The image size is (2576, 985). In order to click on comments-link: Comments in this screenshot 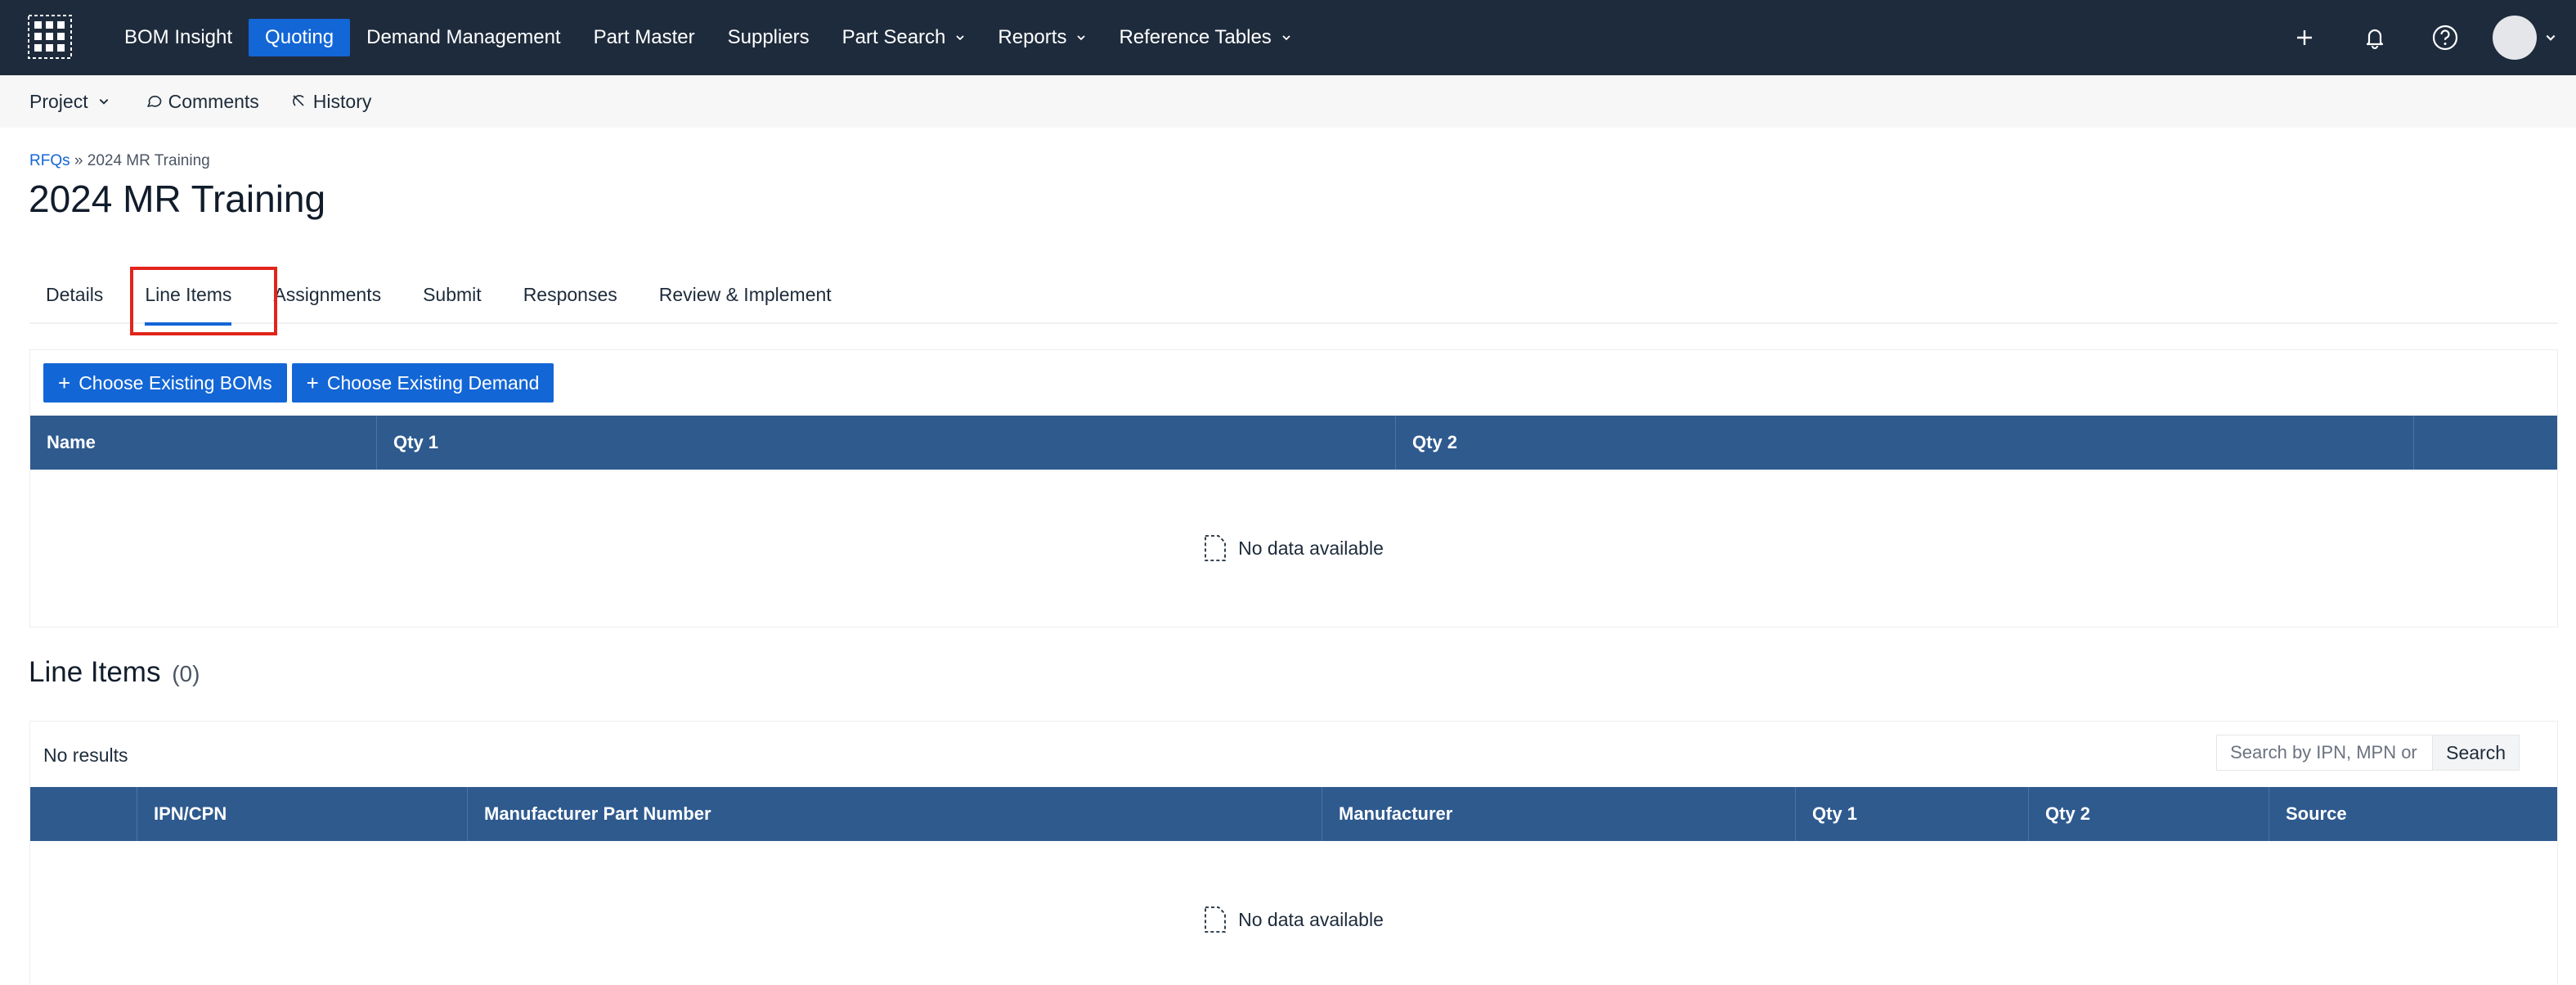, I will do `click(203, 102)`.